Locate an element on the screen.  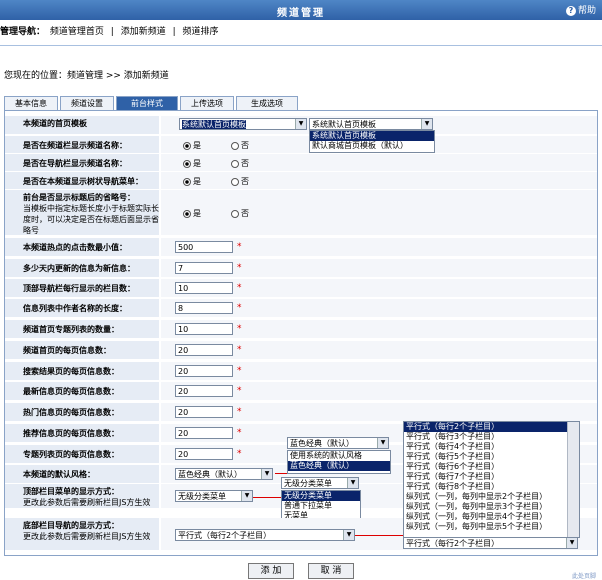
field-label: 是否在本频道显示树状导航菜单： is located at coordinates (82, 180).